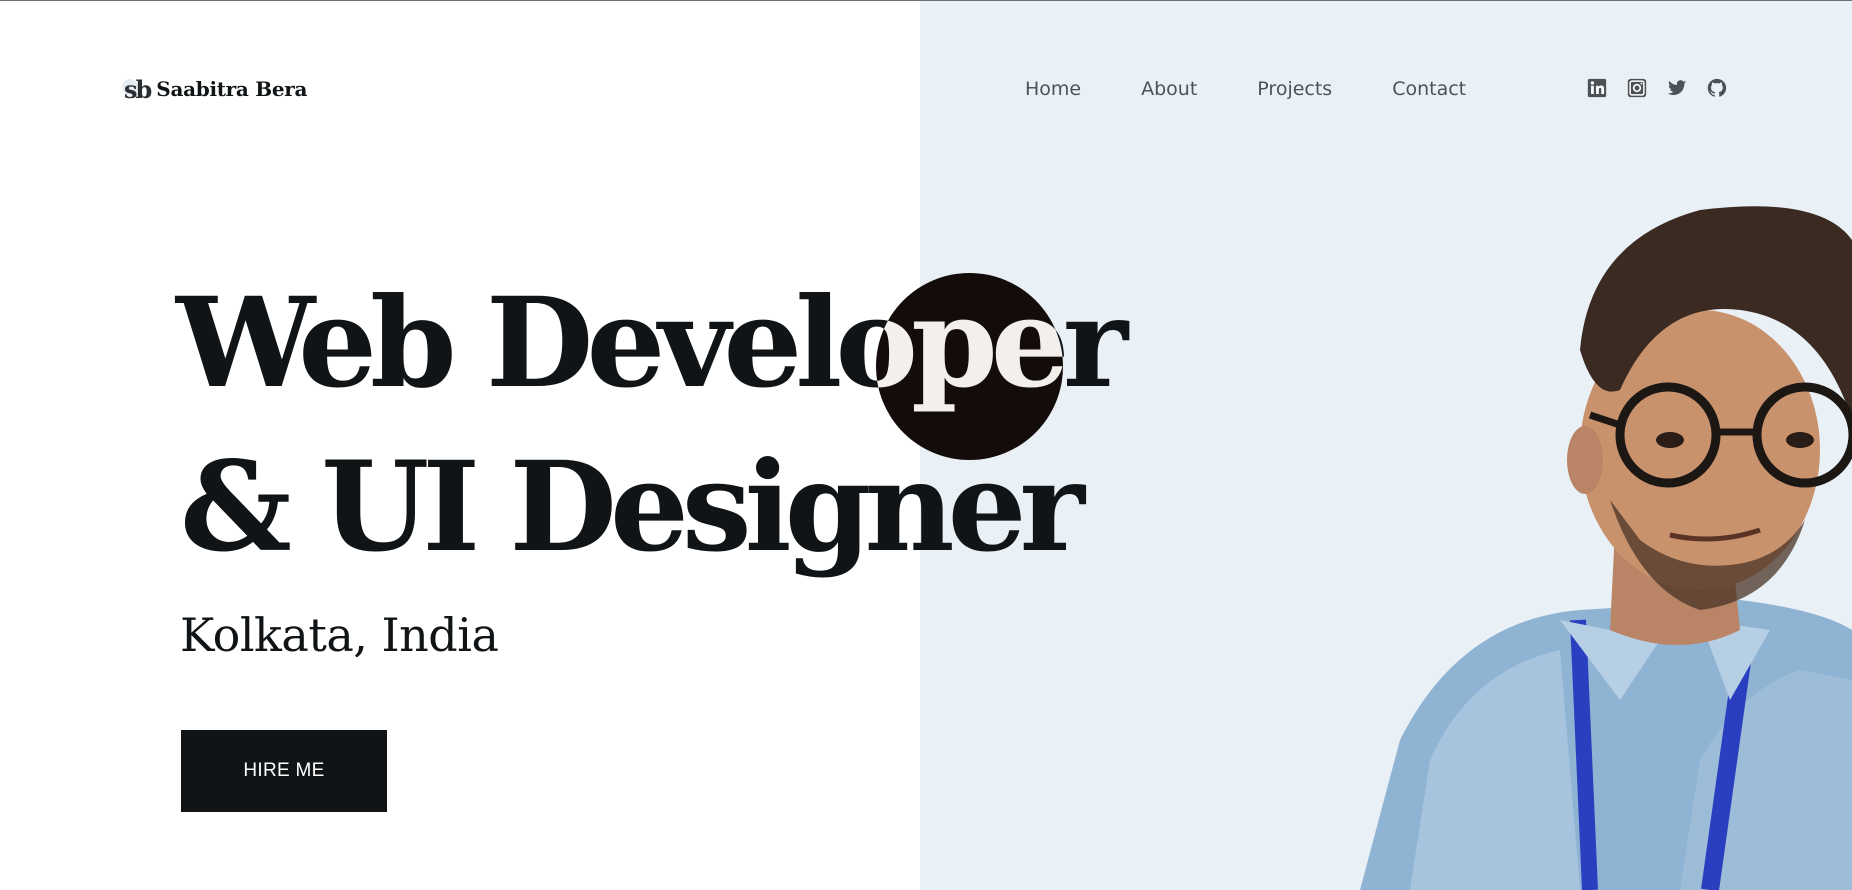 The height and width of the screenshot is (890, 1852). Describe the element at coordinates (1169, 89) in the screenshot. I see `nav-about: About` at that location.